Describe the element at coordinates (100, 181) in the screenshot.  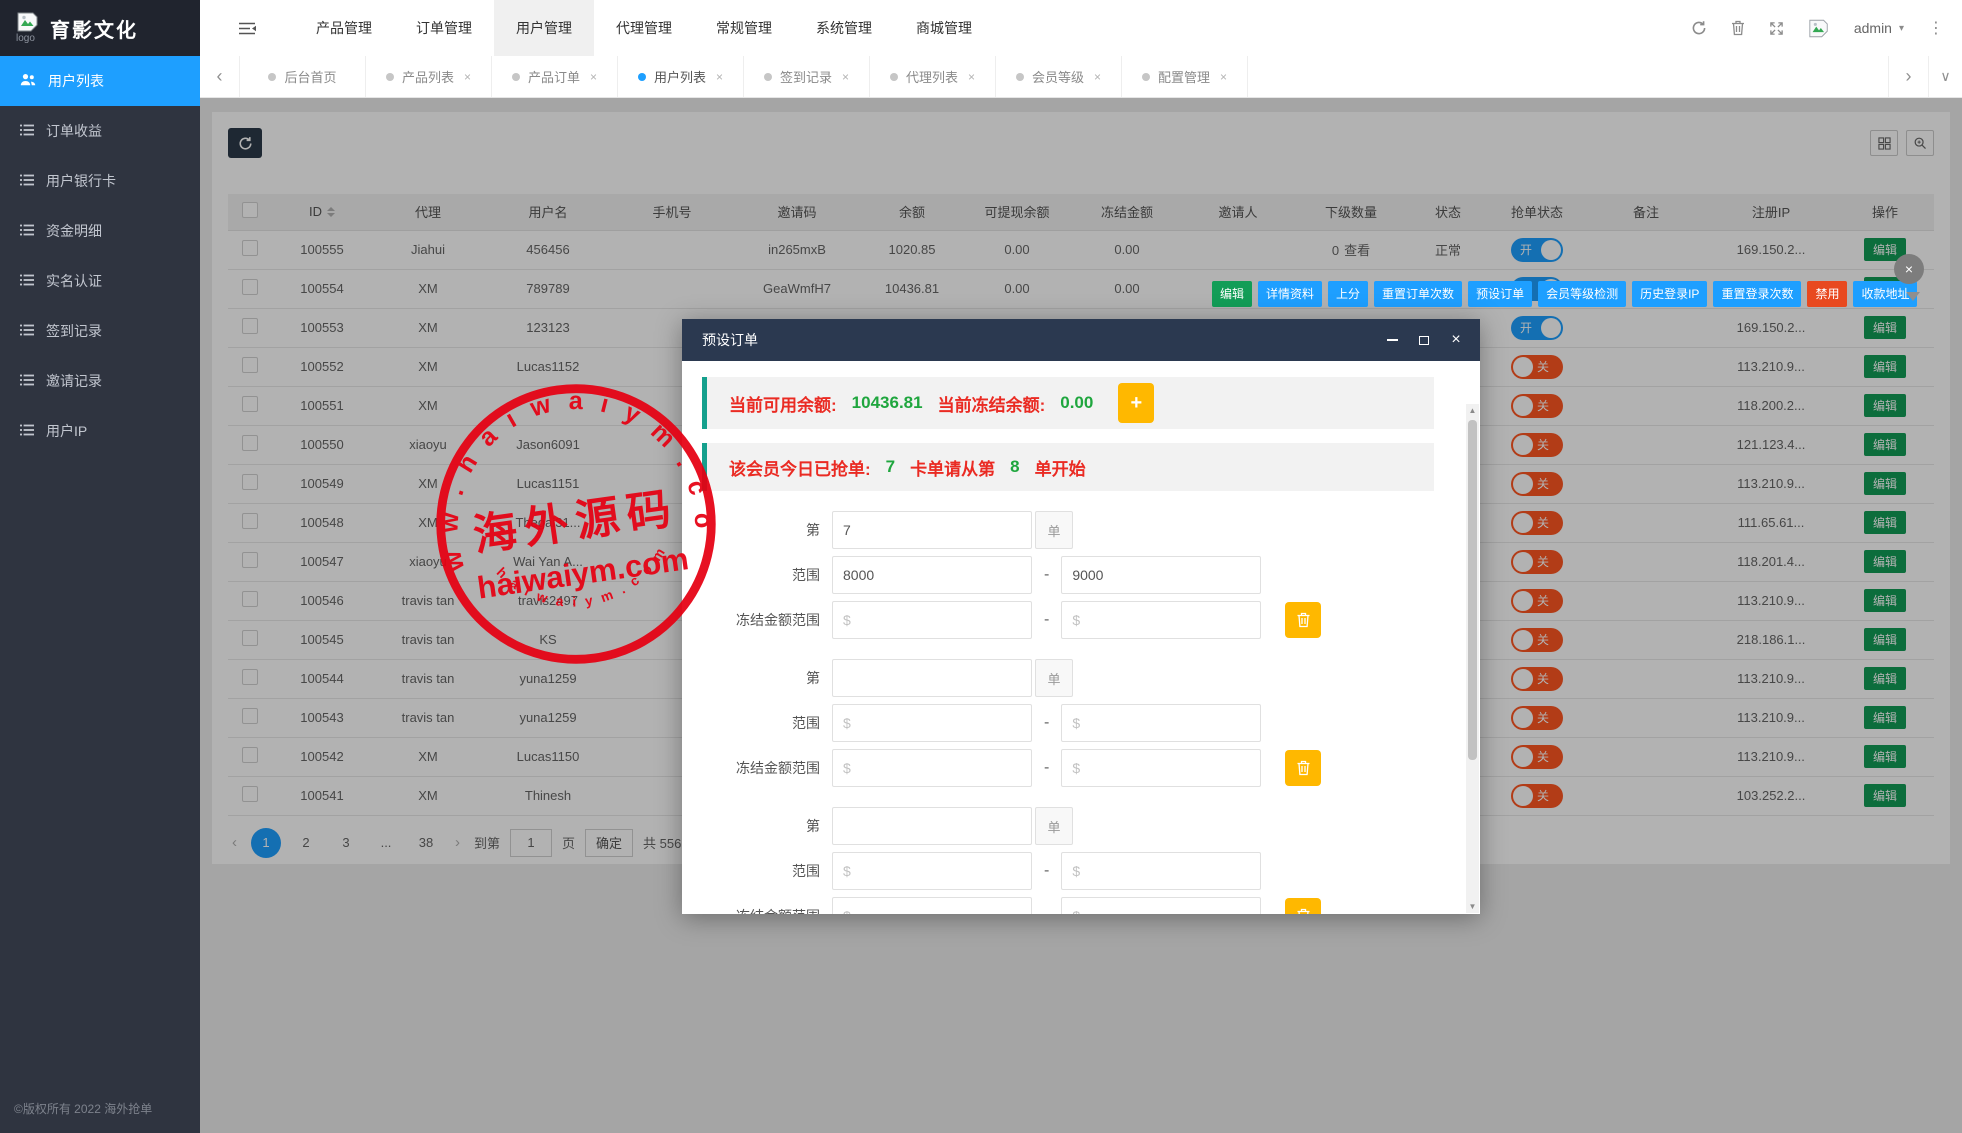
I see `sidebar-item: 用户银行卡` at that location.